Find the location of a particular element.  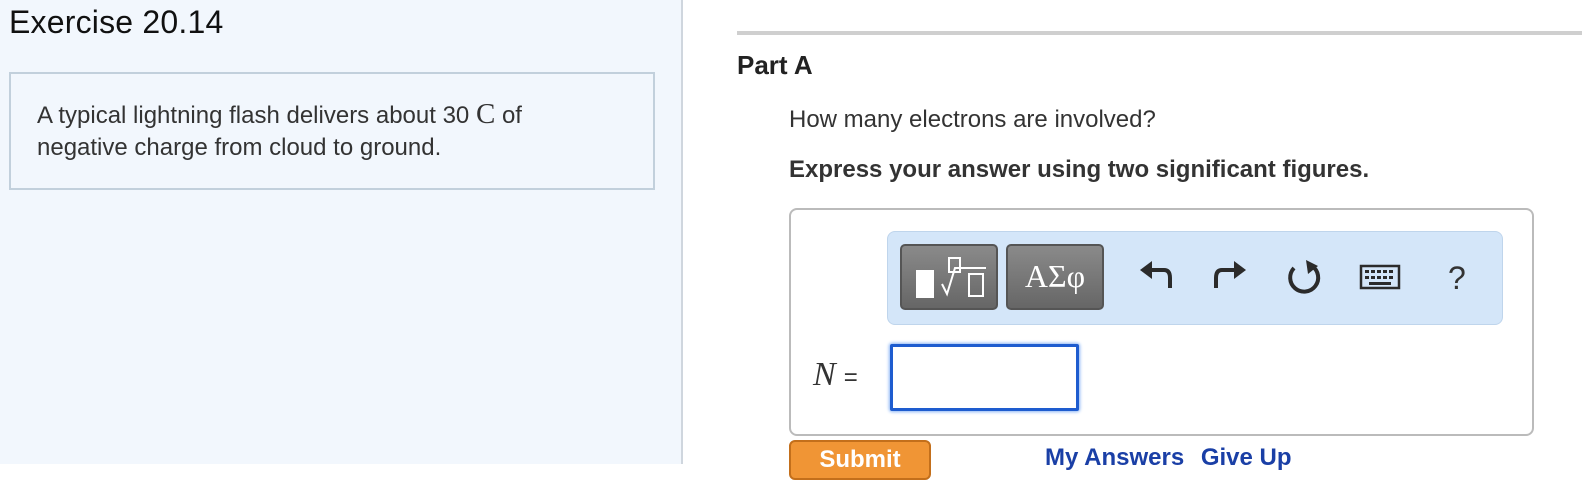

question-text: How many electrons are involved? is located at coordinates (972, 119).